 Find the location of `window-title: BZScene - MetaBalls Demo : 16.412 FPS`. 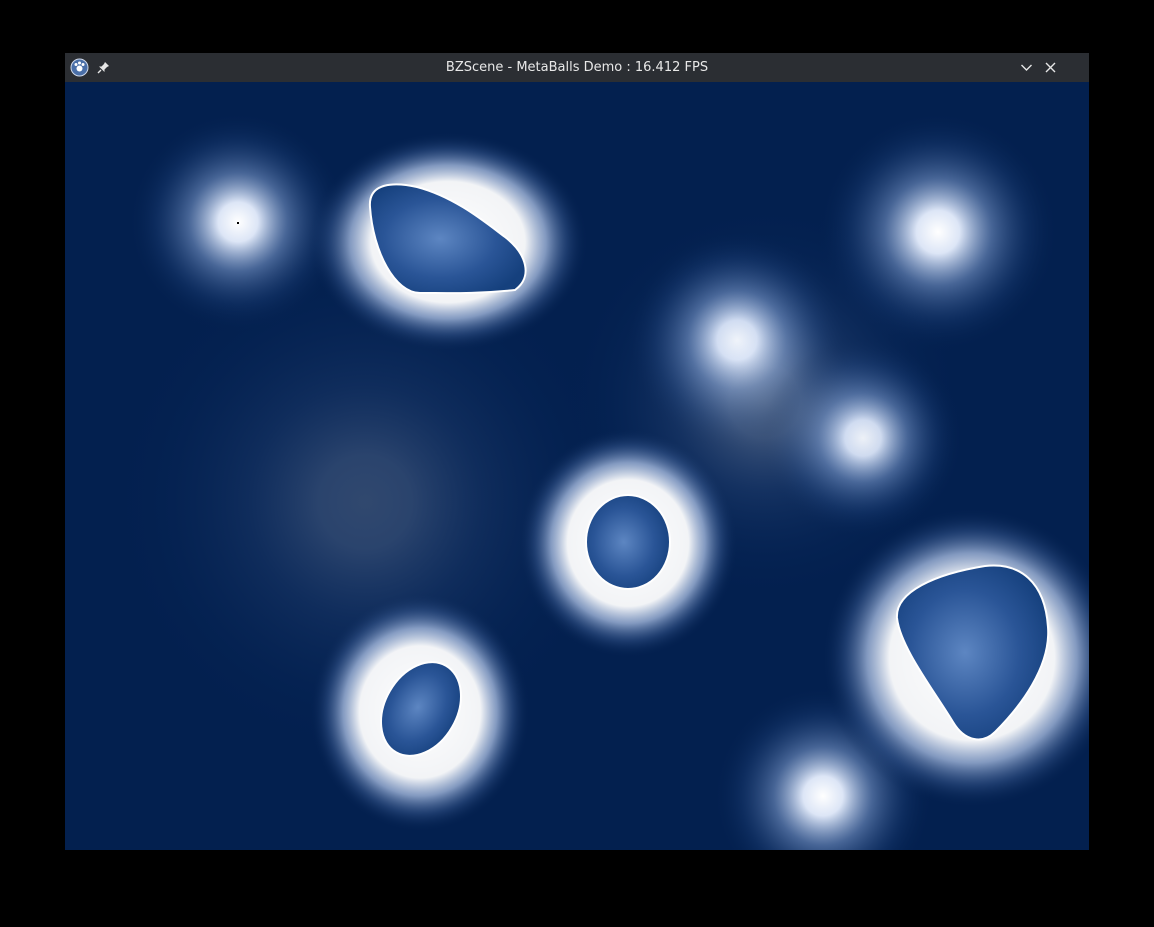

window-title: BZScene - MetaBalls Demo : 16.412 FPS is located at coordinates (577, 67).